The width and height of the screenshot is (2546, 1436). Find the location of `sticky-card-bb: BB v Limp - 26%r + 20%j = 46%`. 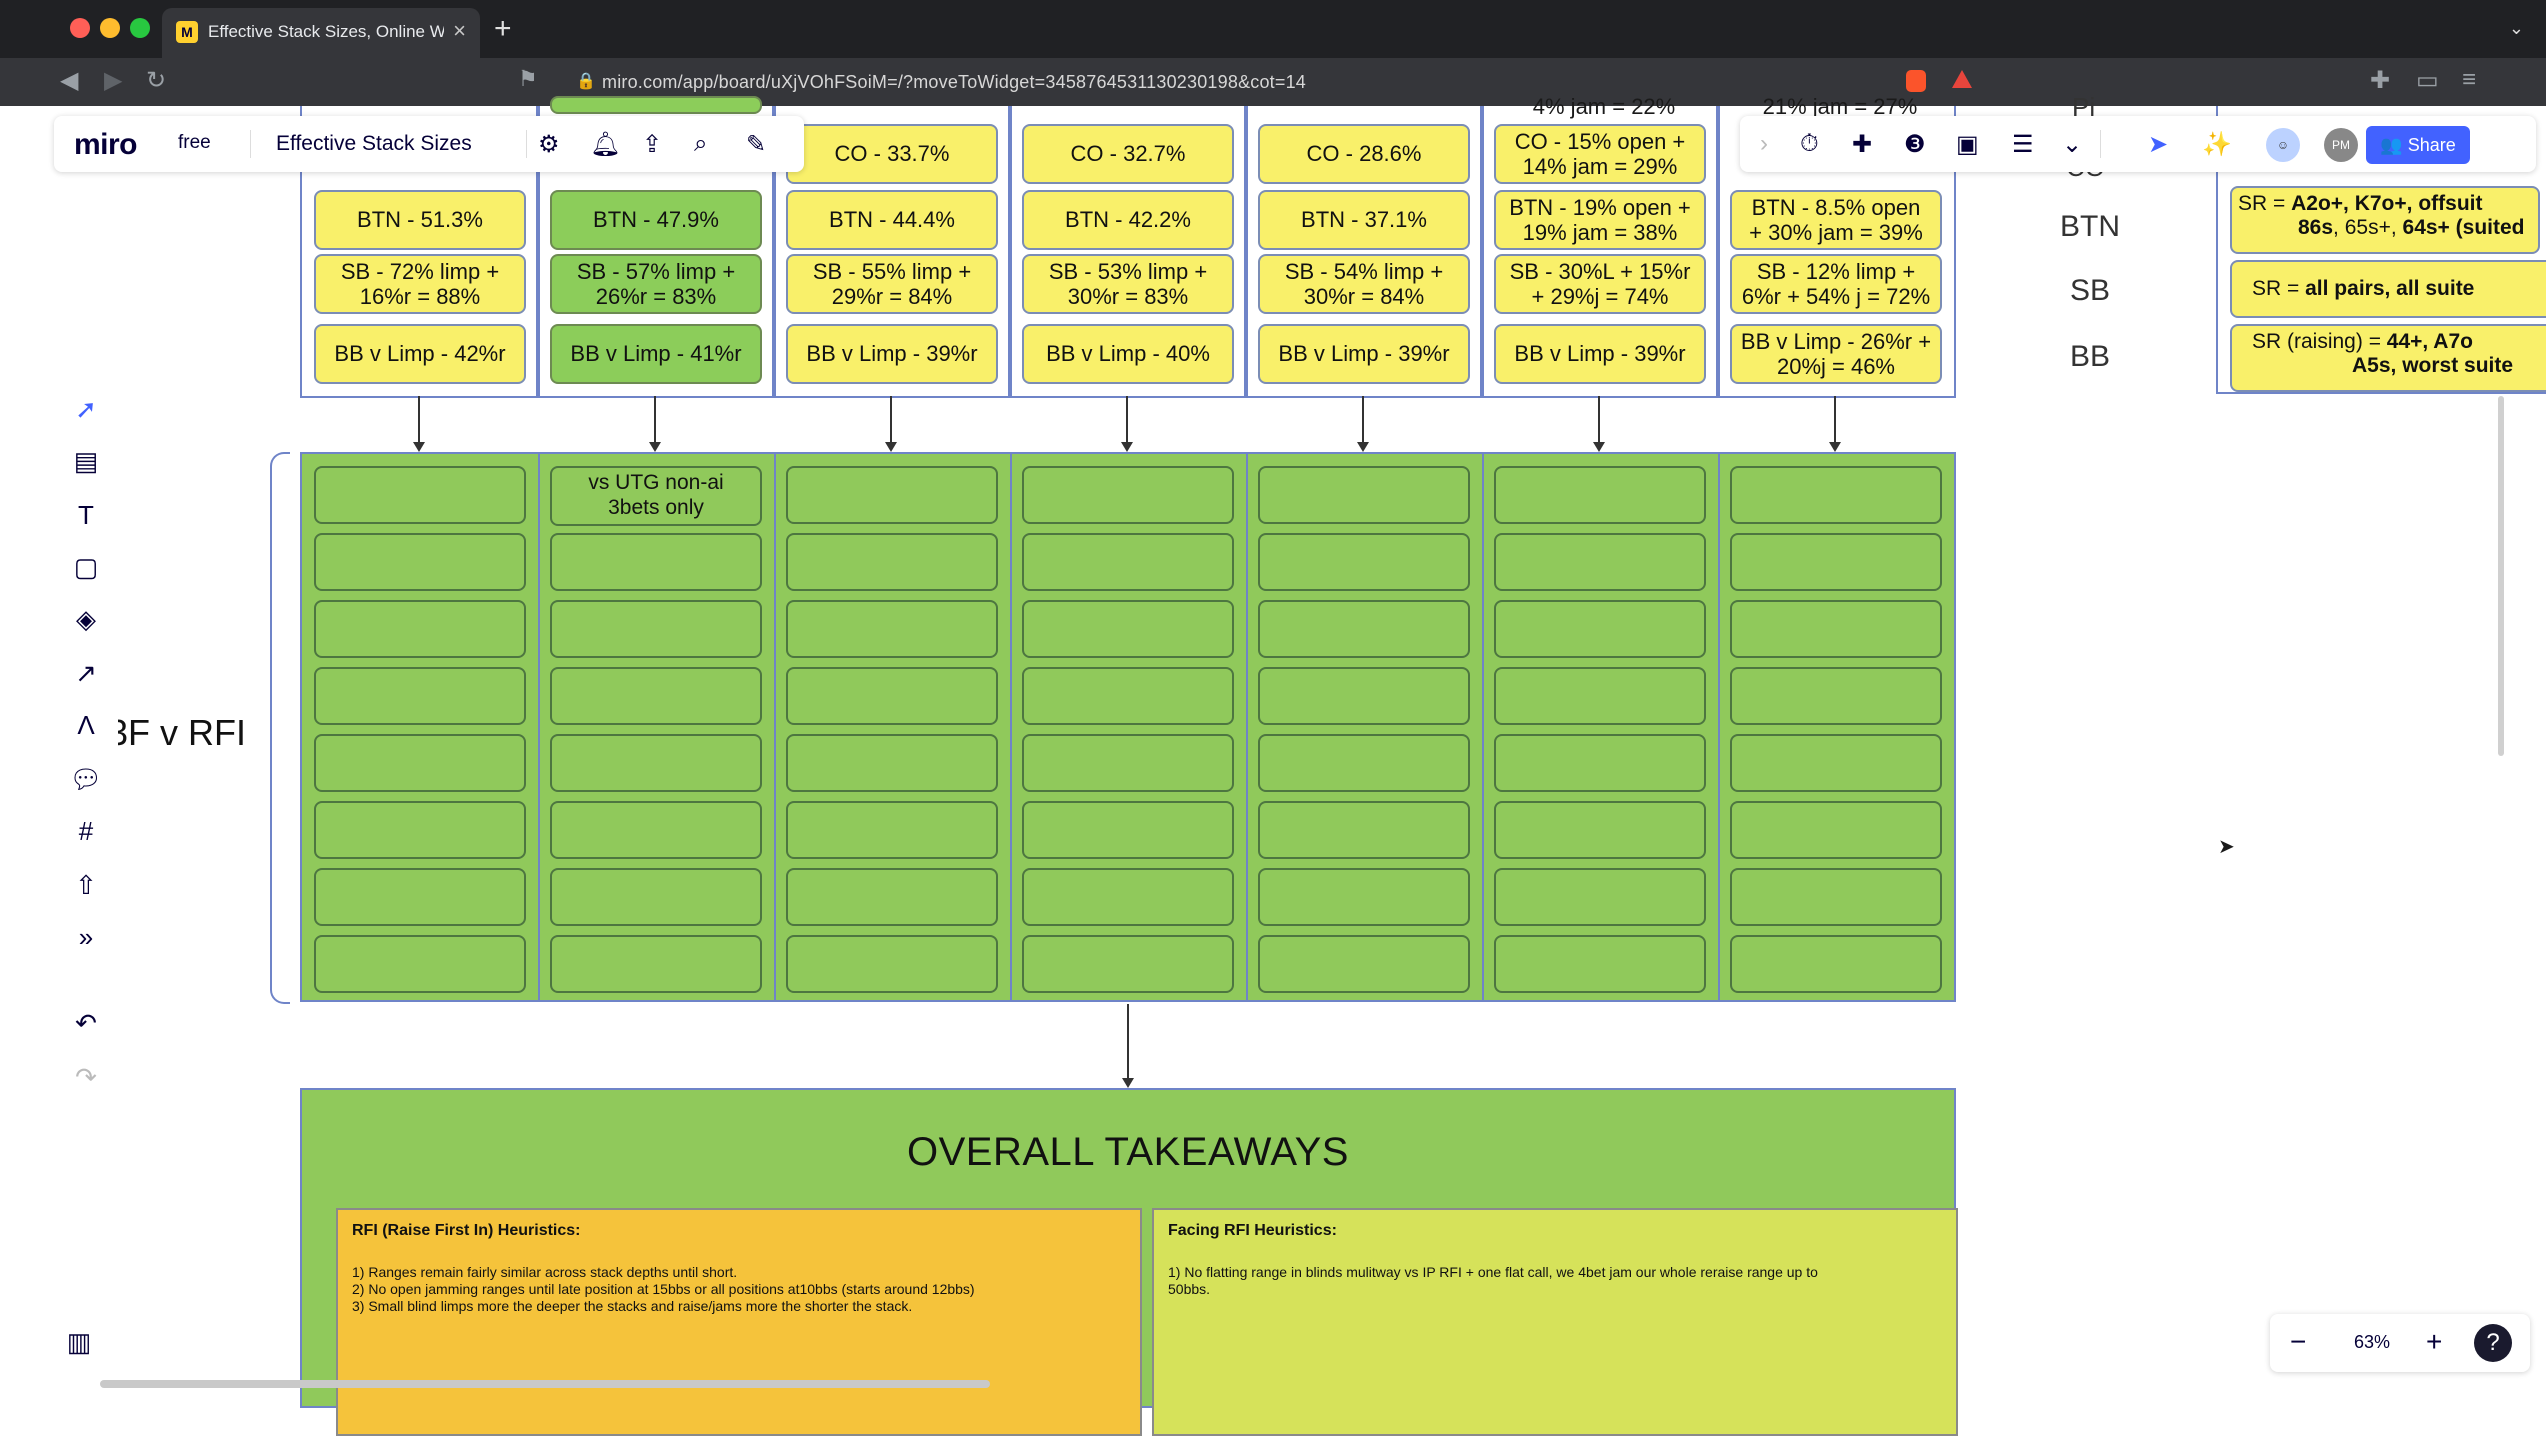

sticky-card-bb: BB v Limp - 26%r + 20%j = 46% is located at coordinates (1836, 354).